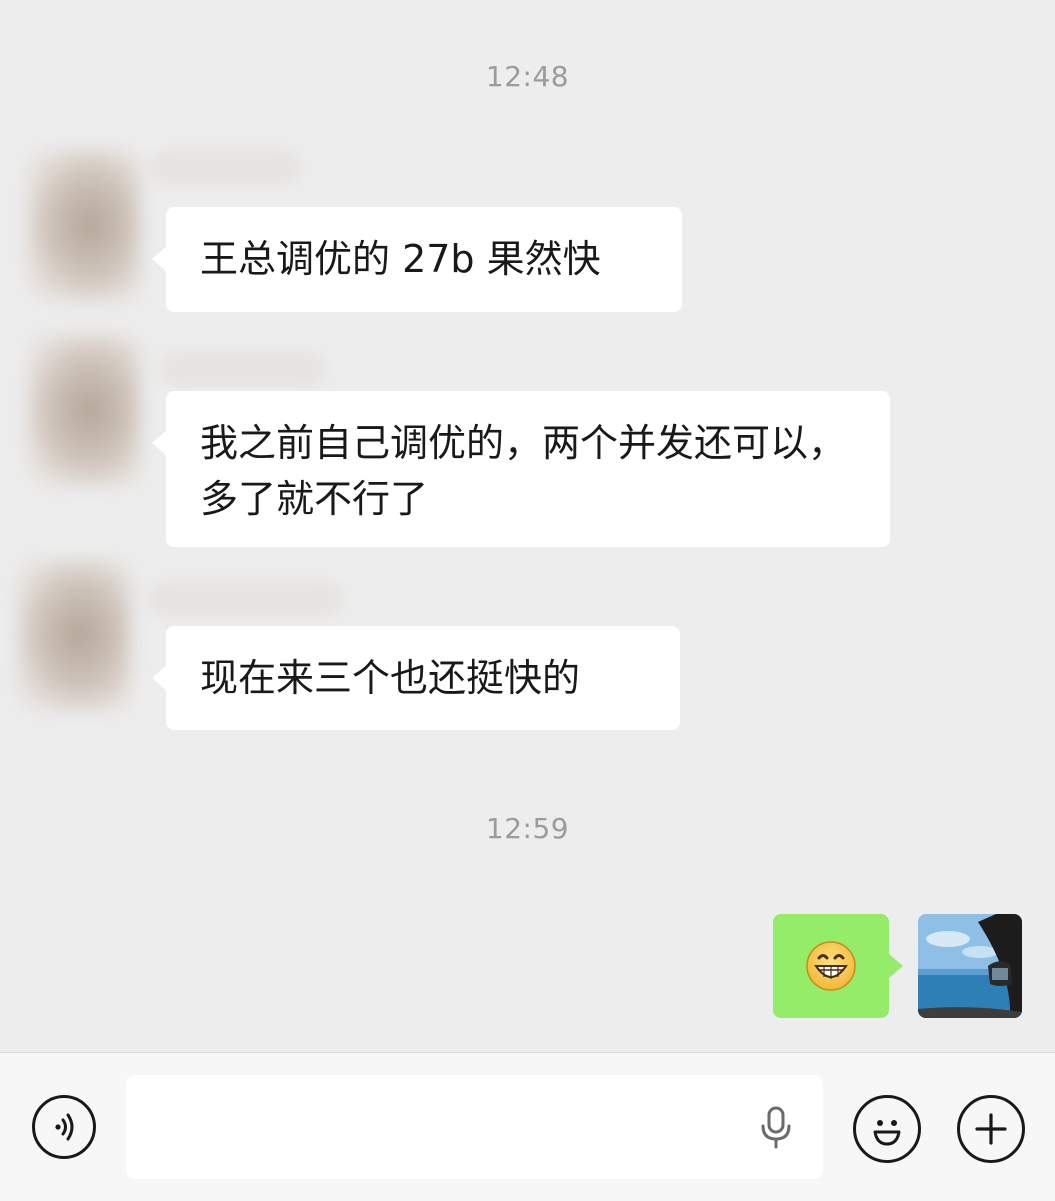  I want to click on timestamp: 12:48, so click(527, 76).